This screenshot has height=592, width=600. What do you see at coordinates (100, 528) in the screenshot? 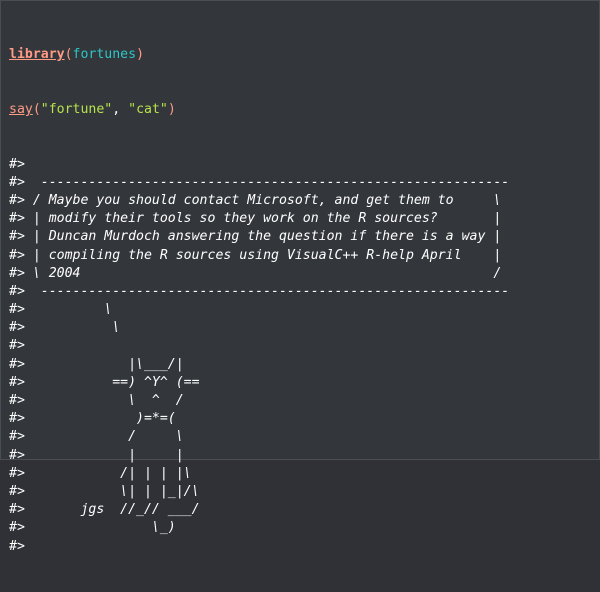
I see `output-text: \_)` at bounding box center [100, 528].